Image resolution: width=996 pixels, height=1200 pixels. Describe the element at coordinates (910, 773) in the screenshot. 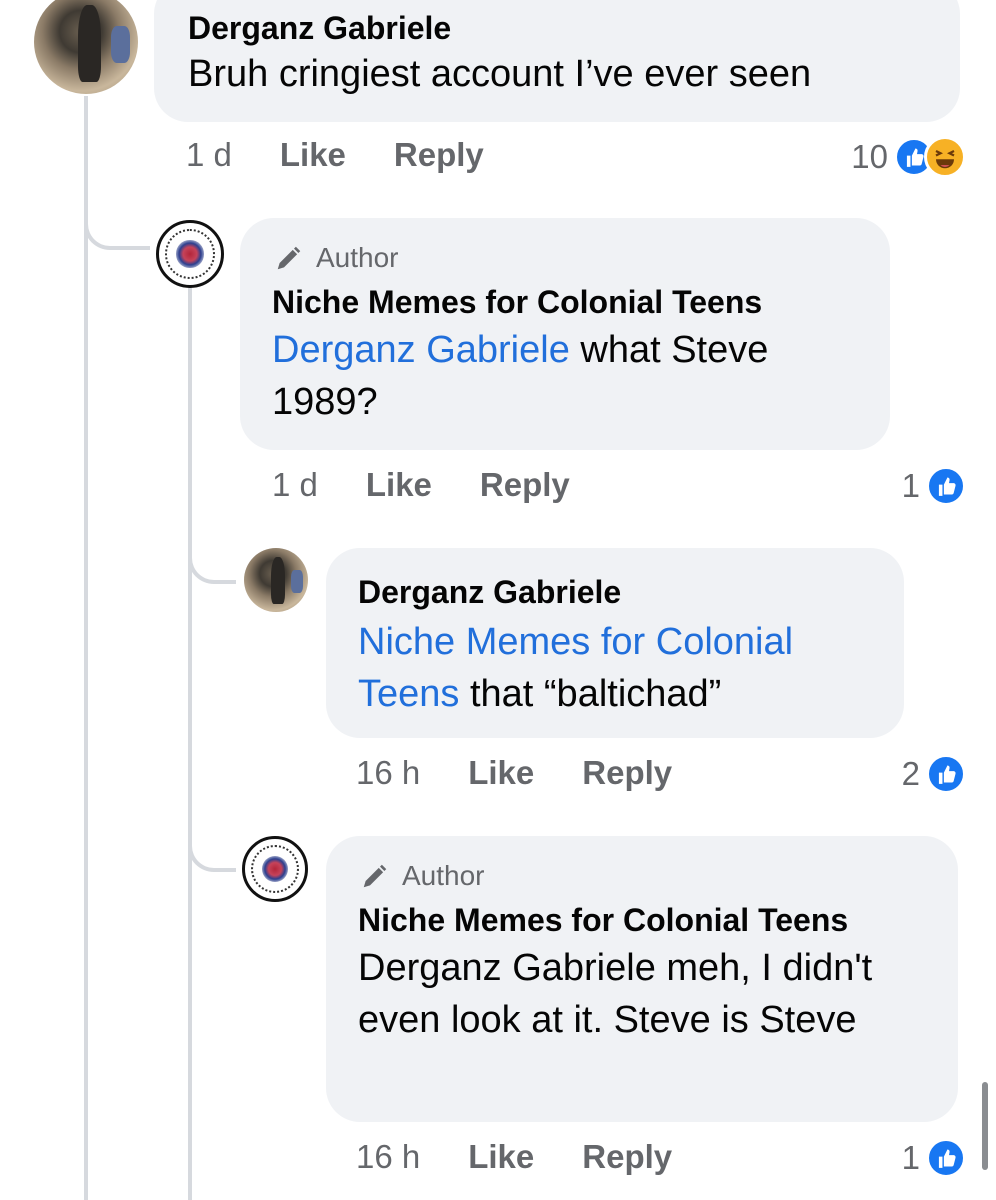

I see `reaction-count: 2` at that location.